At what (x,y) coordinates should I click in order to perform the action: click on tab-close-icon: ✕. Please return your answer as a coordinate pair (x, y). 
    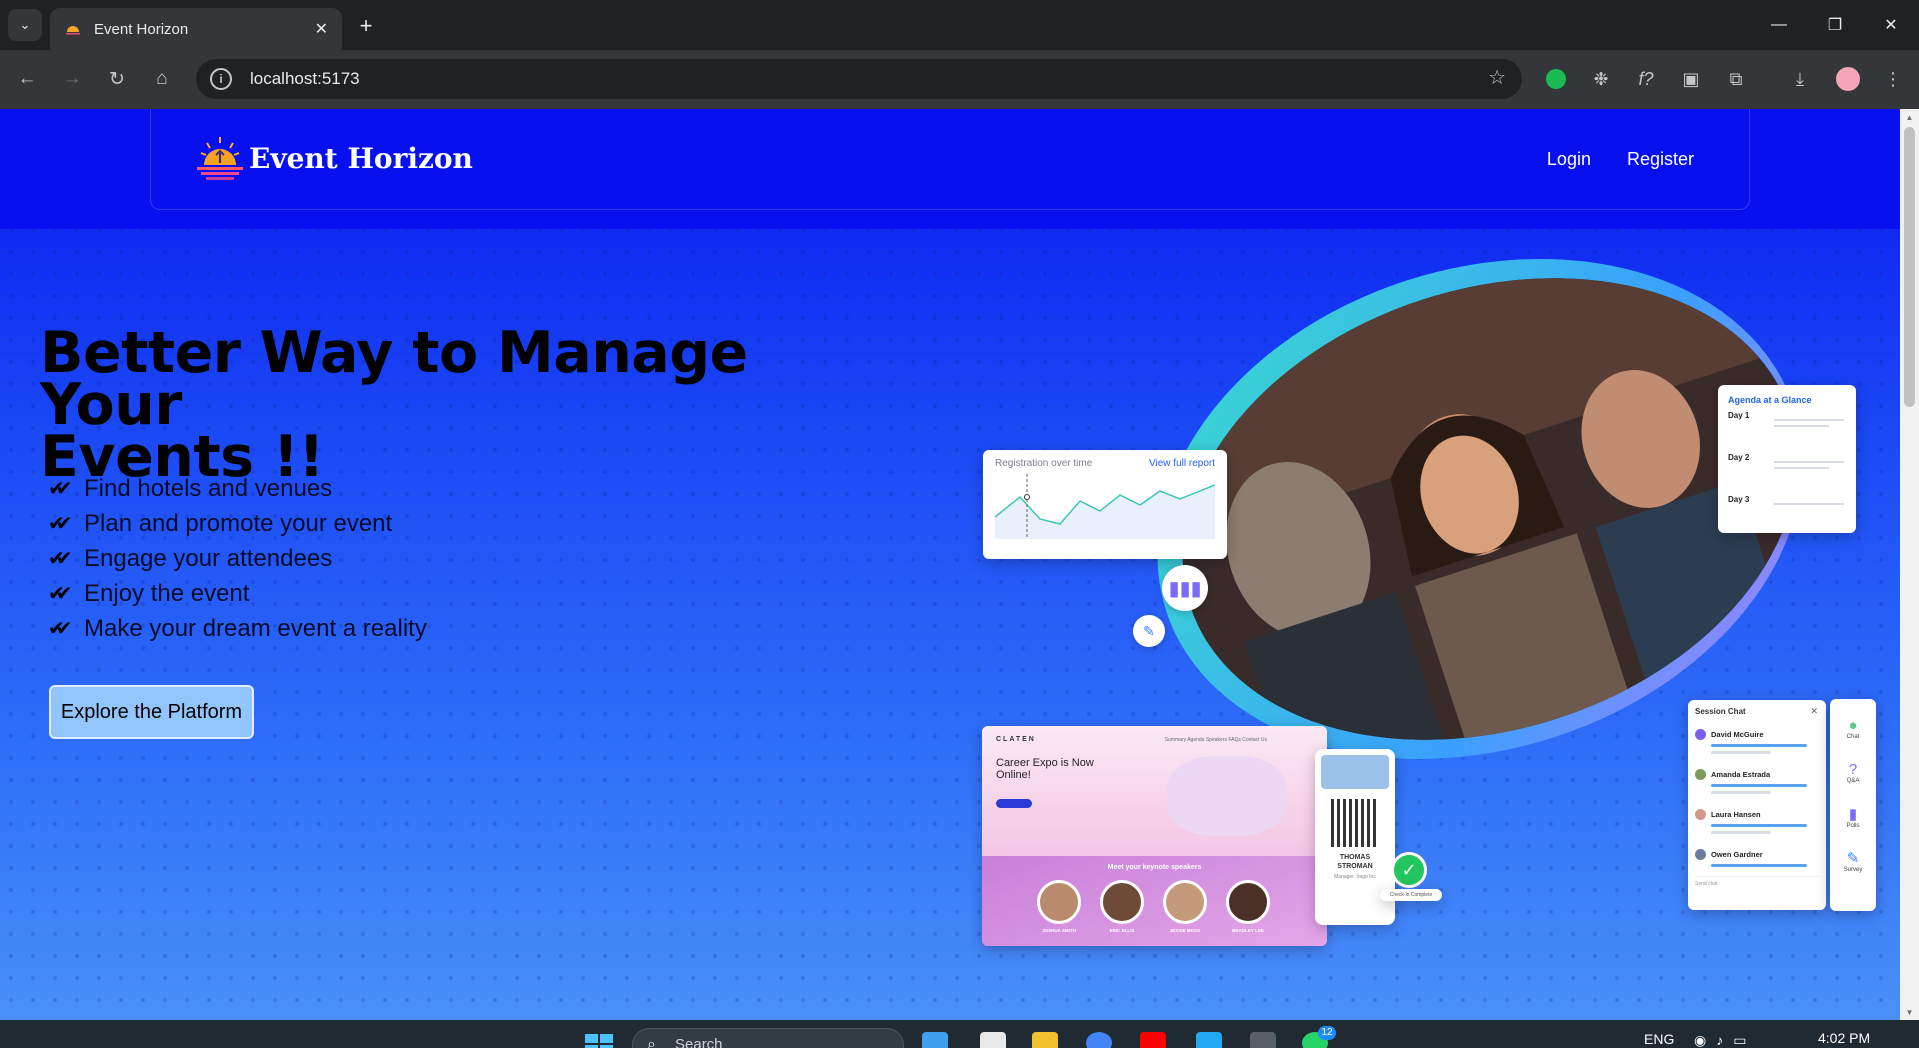
    Looking at the image, I should click on (321, 29).